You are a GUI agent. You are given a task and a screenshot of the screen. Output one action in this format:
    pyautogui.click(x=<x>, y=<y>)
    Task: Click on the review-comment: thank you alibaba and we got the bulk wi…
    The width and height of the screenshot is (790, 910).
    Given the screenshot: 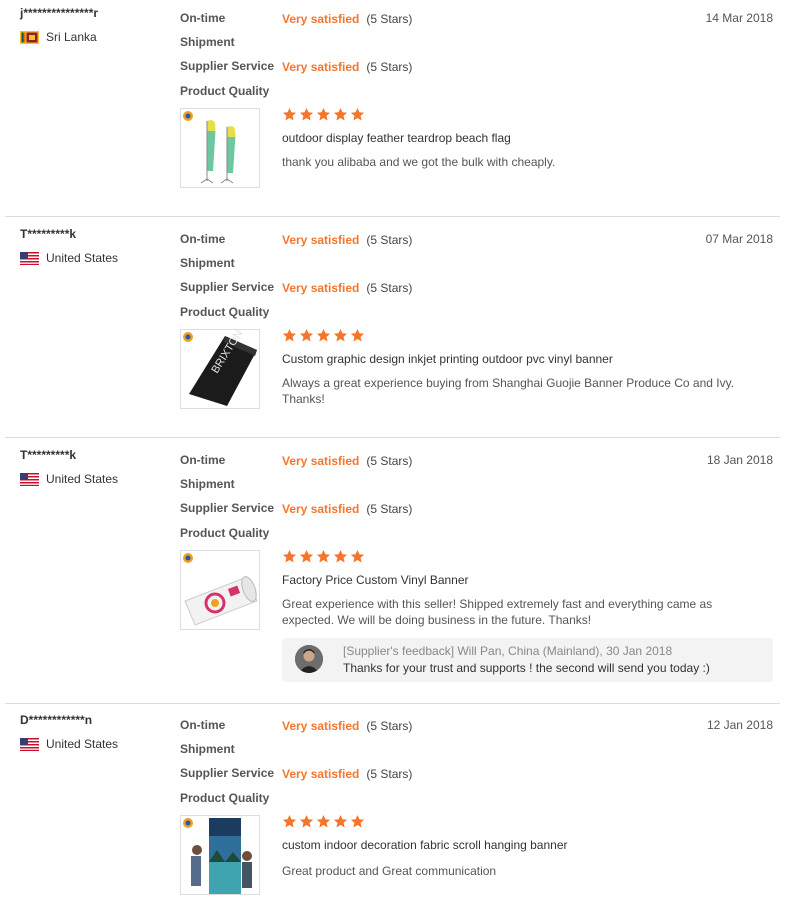 What is the action you would take?
    pyautogui.click(x=419, y=162)
    